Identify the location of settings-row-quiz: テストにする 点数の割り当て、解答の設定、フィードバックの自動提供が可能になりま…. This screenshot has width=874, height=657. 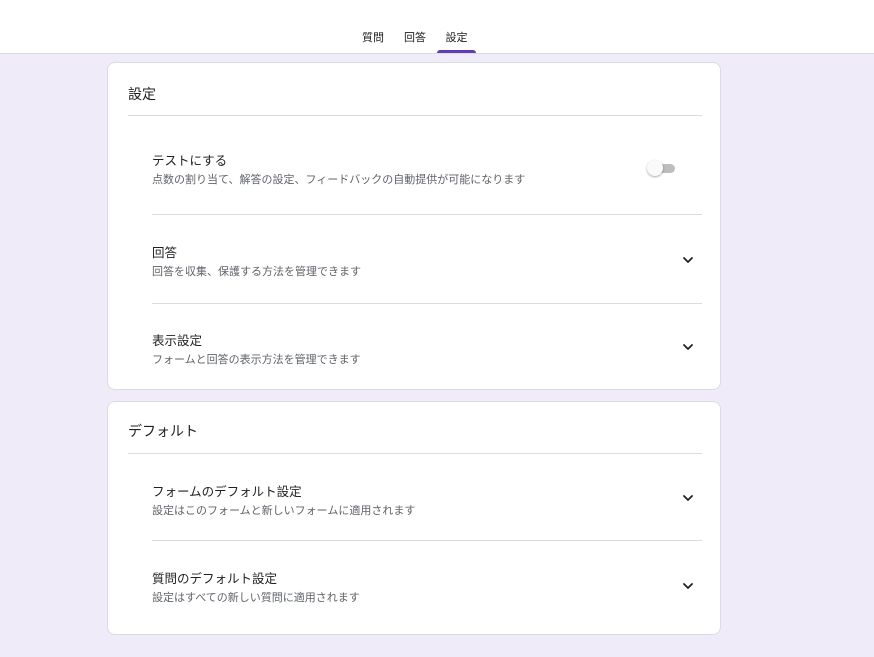
(427, 168).